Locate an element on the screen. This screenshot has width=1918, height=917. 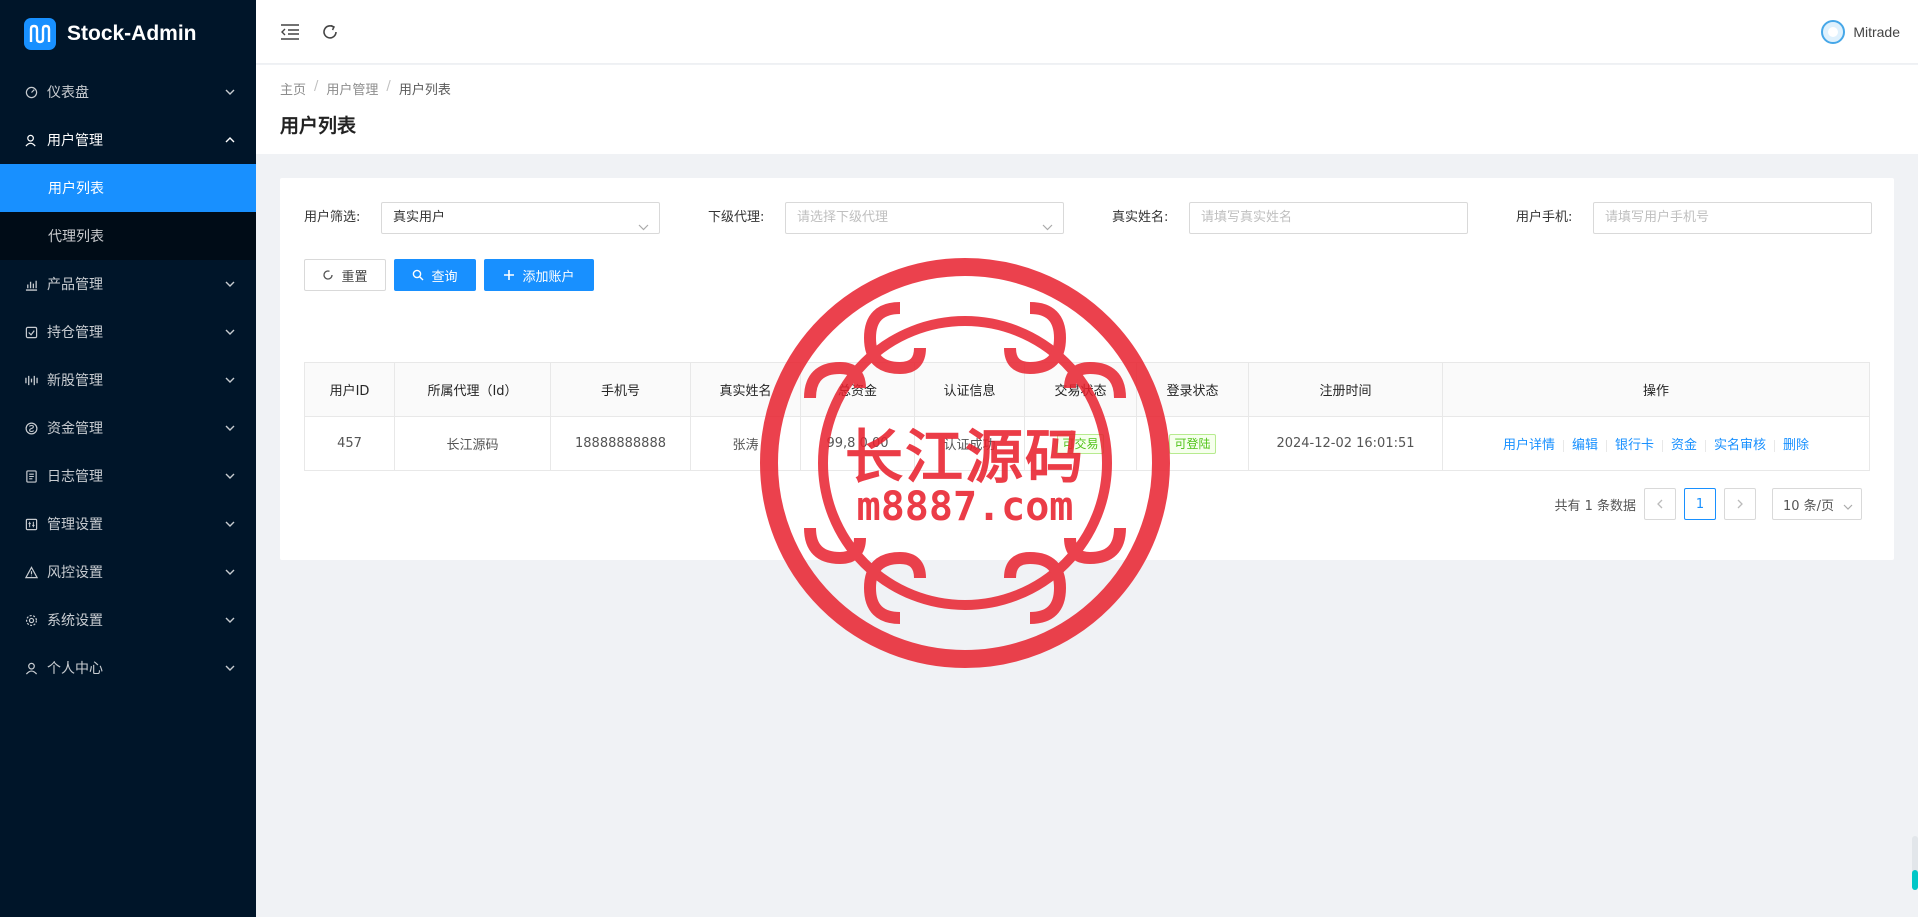
col-auth-info: 认证信息 is located at coordinates (969, 389).